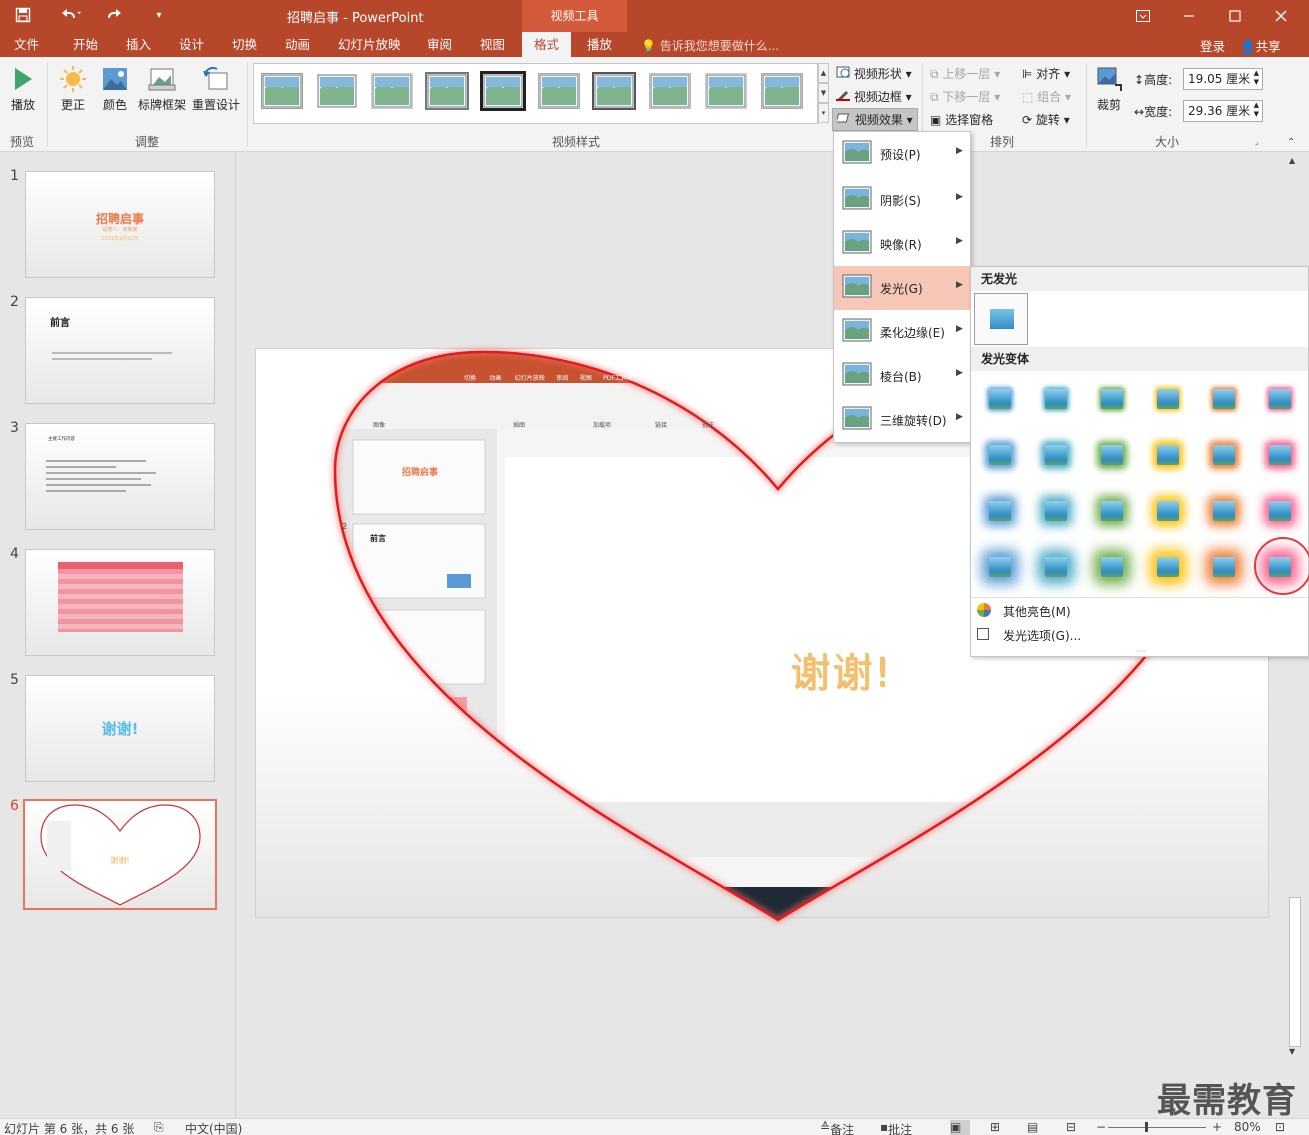 The height and width of the screenshot is (1135, 1309). What do you see at coordinates (191, 46) in the screenshot?
I see `tab-design: 设计` at bounding box center [191, 46].